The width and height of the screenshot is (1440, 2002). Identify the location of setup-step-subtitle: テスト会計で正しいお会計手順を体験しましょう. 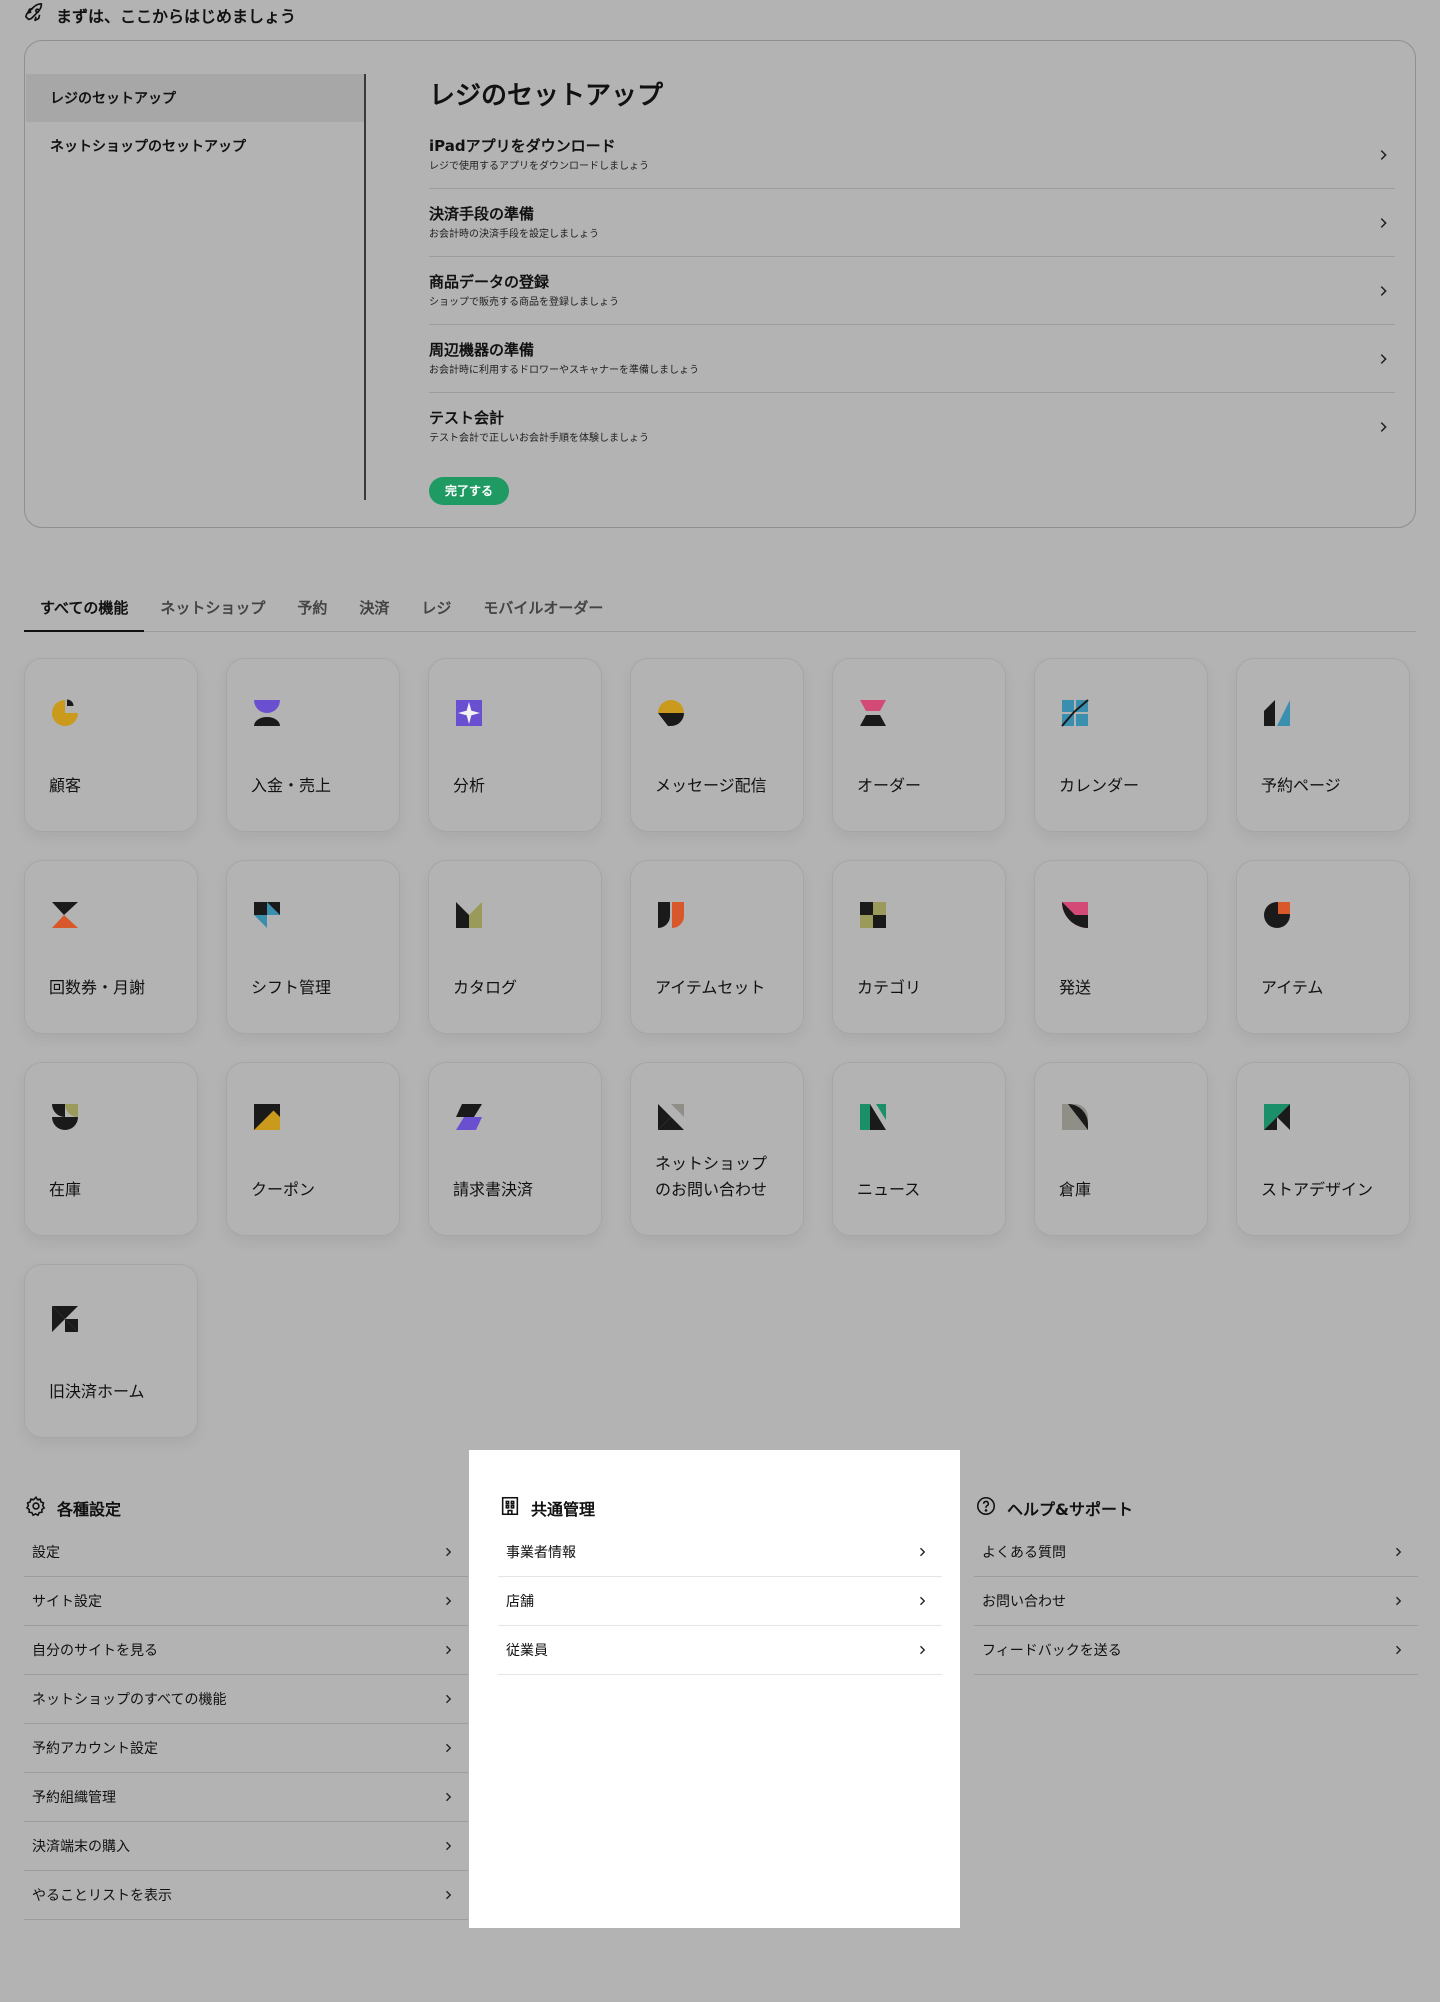
(539, 438).